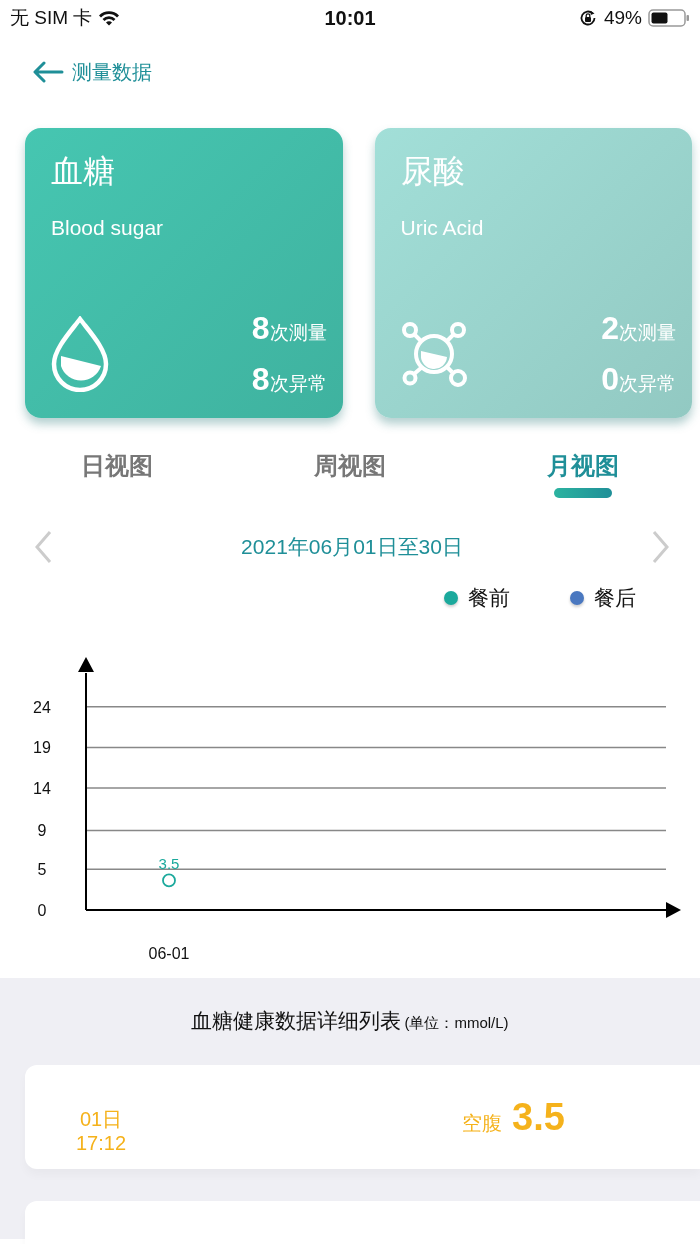 This screenshot has width=700, height=1244. I want to click on list-title: 血糖健康数据详细列表, so click(296, 1021).